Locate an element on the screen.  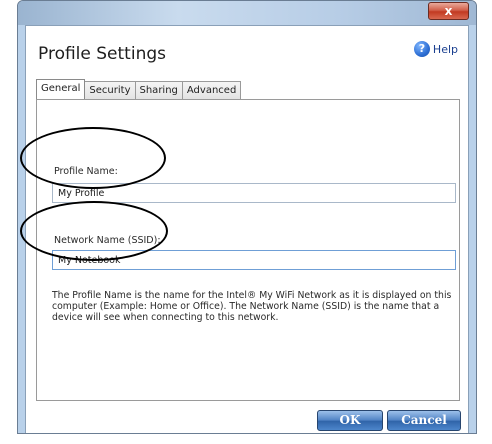
cancel-button: Cancel is located at coordinates (424, 420).